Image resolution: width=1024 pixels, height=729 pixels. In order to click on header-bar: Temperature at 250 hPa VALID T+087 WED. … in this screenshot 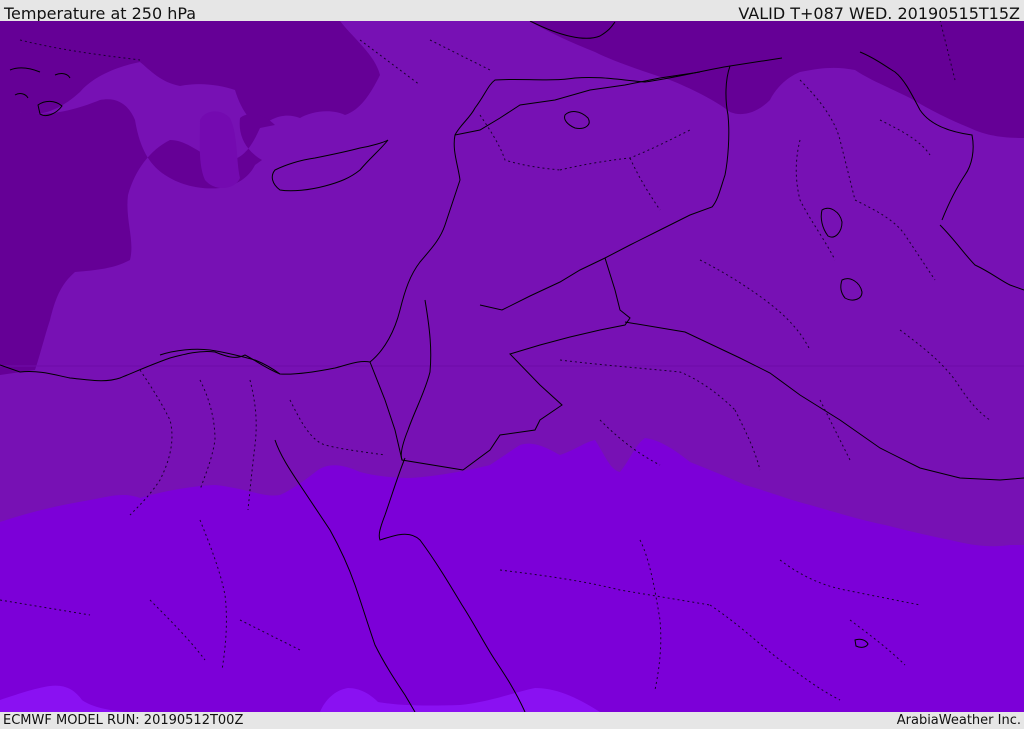, I will do `click(512, 11)`.